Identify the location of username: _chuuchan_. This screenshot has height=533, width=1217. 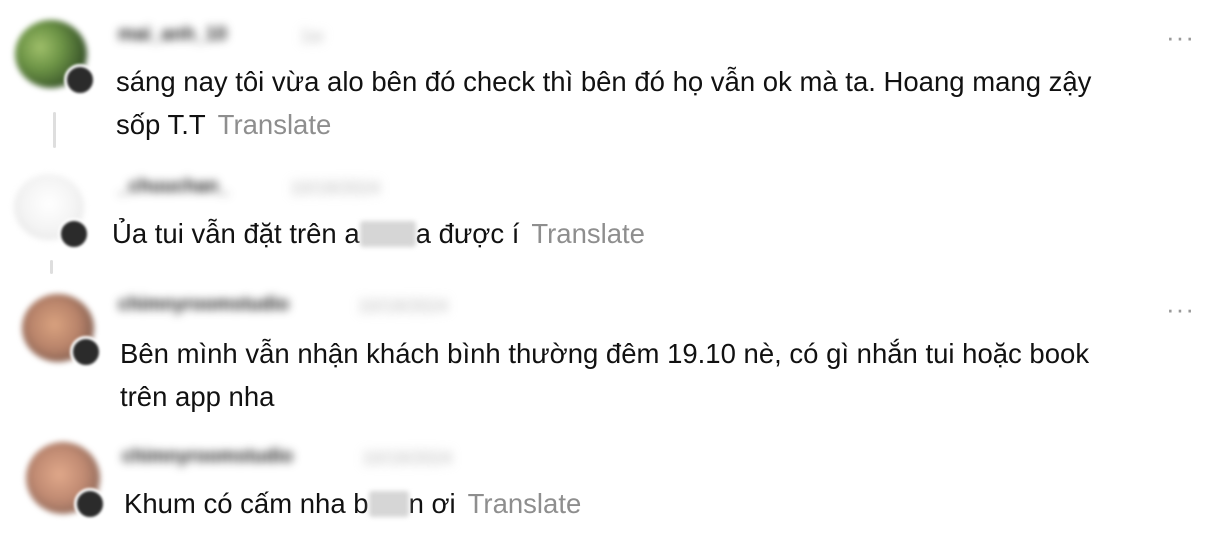
(173, 187).